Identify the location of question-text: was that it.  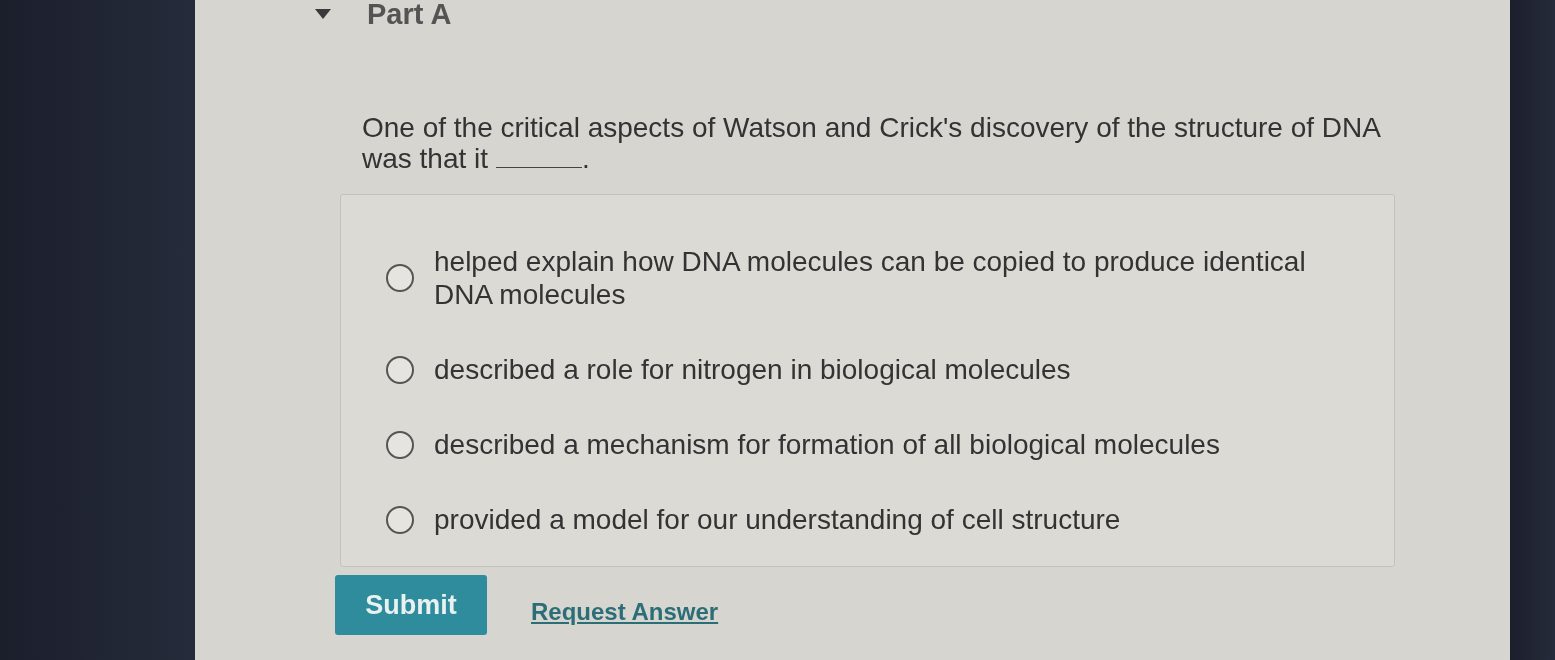
(425, 158).